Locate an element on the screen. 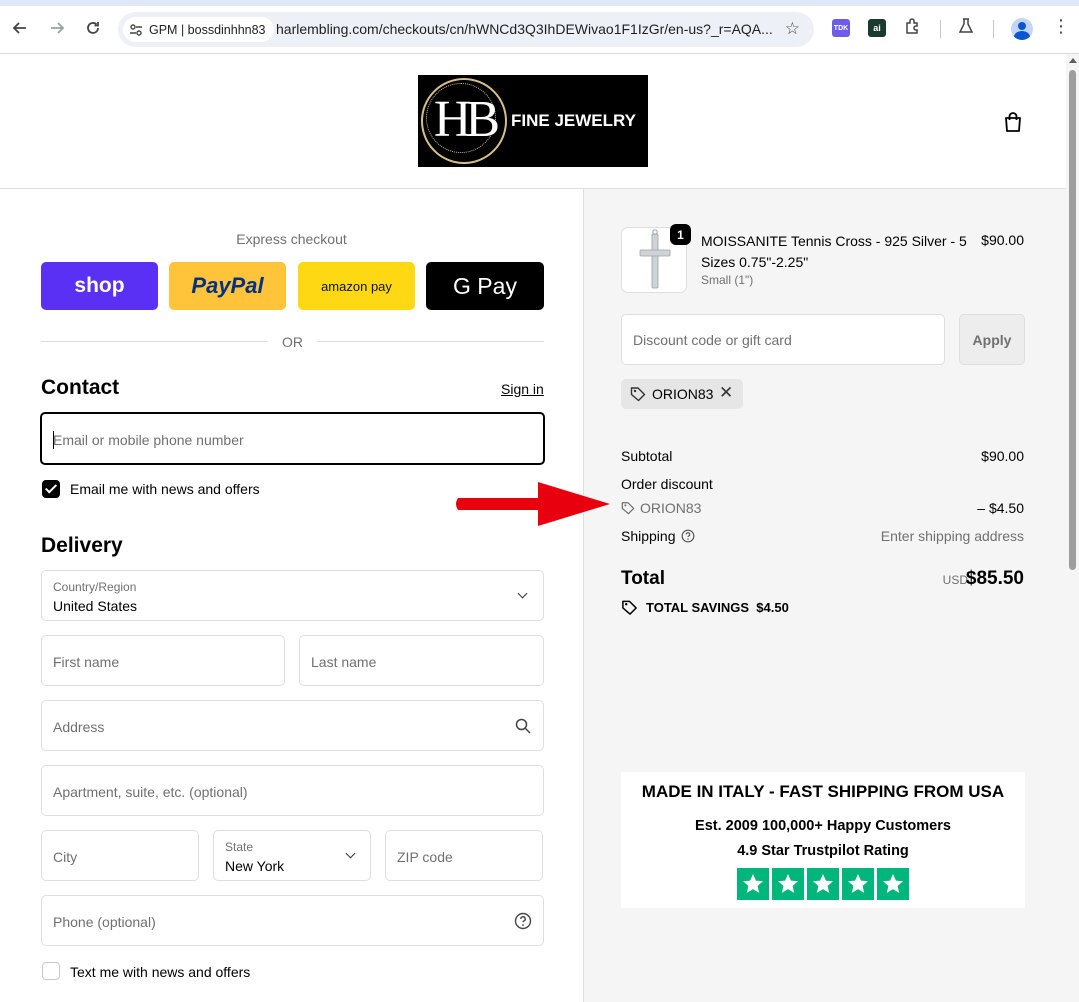  shipping-label: Shipping is located at coordinates (648, 536).